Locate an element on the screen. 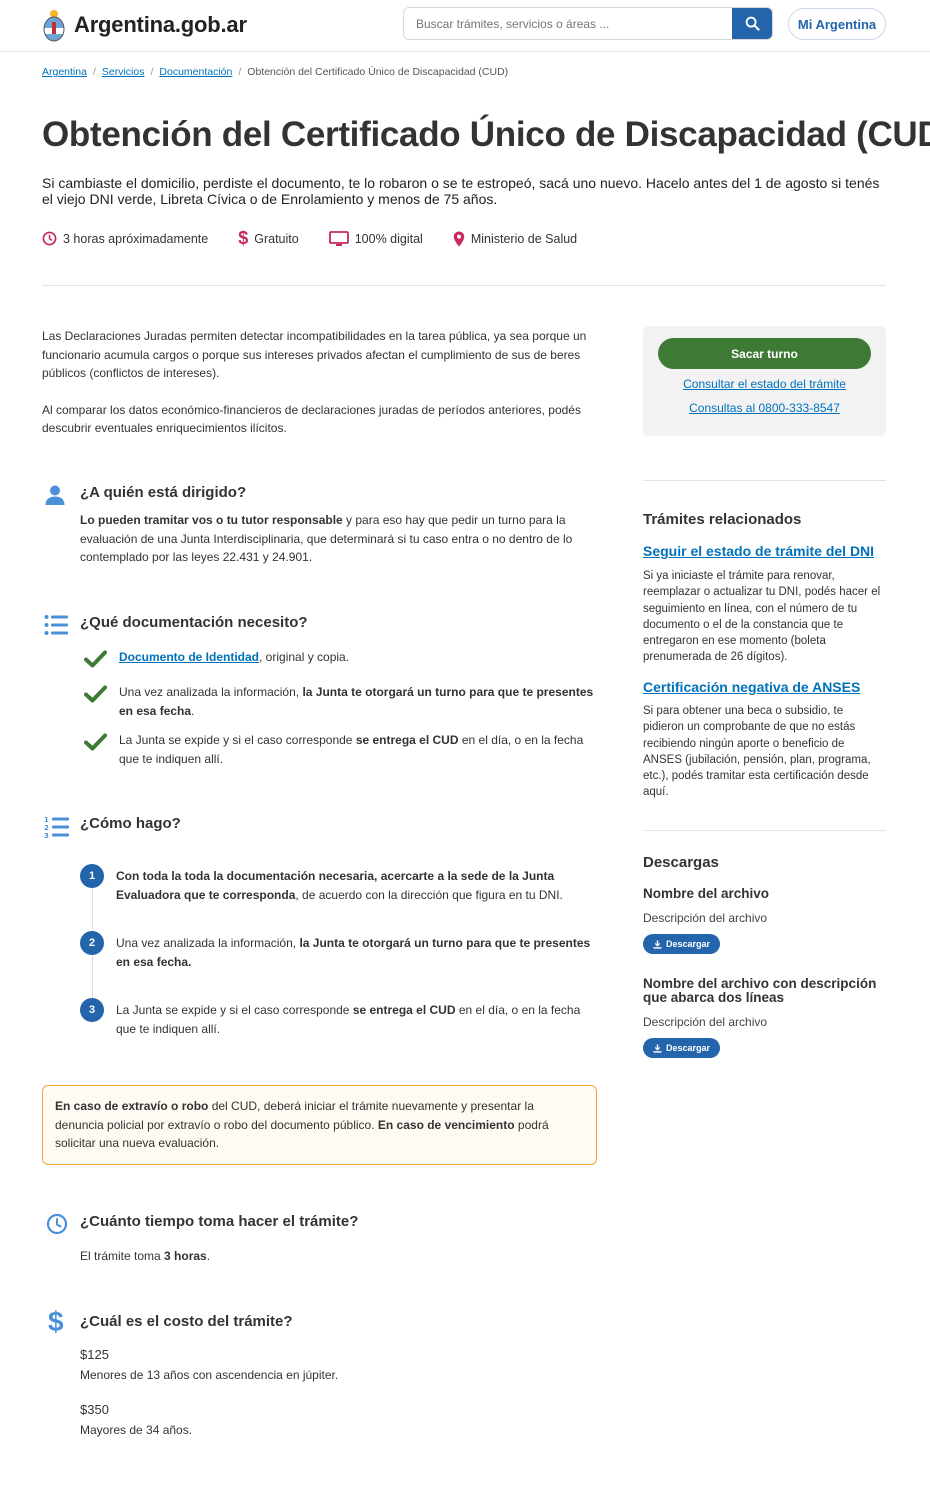 The height and width of the screenshot is (1496, 930). logo-text: Argentina.gob.ar is located at coordinates (160, 24).